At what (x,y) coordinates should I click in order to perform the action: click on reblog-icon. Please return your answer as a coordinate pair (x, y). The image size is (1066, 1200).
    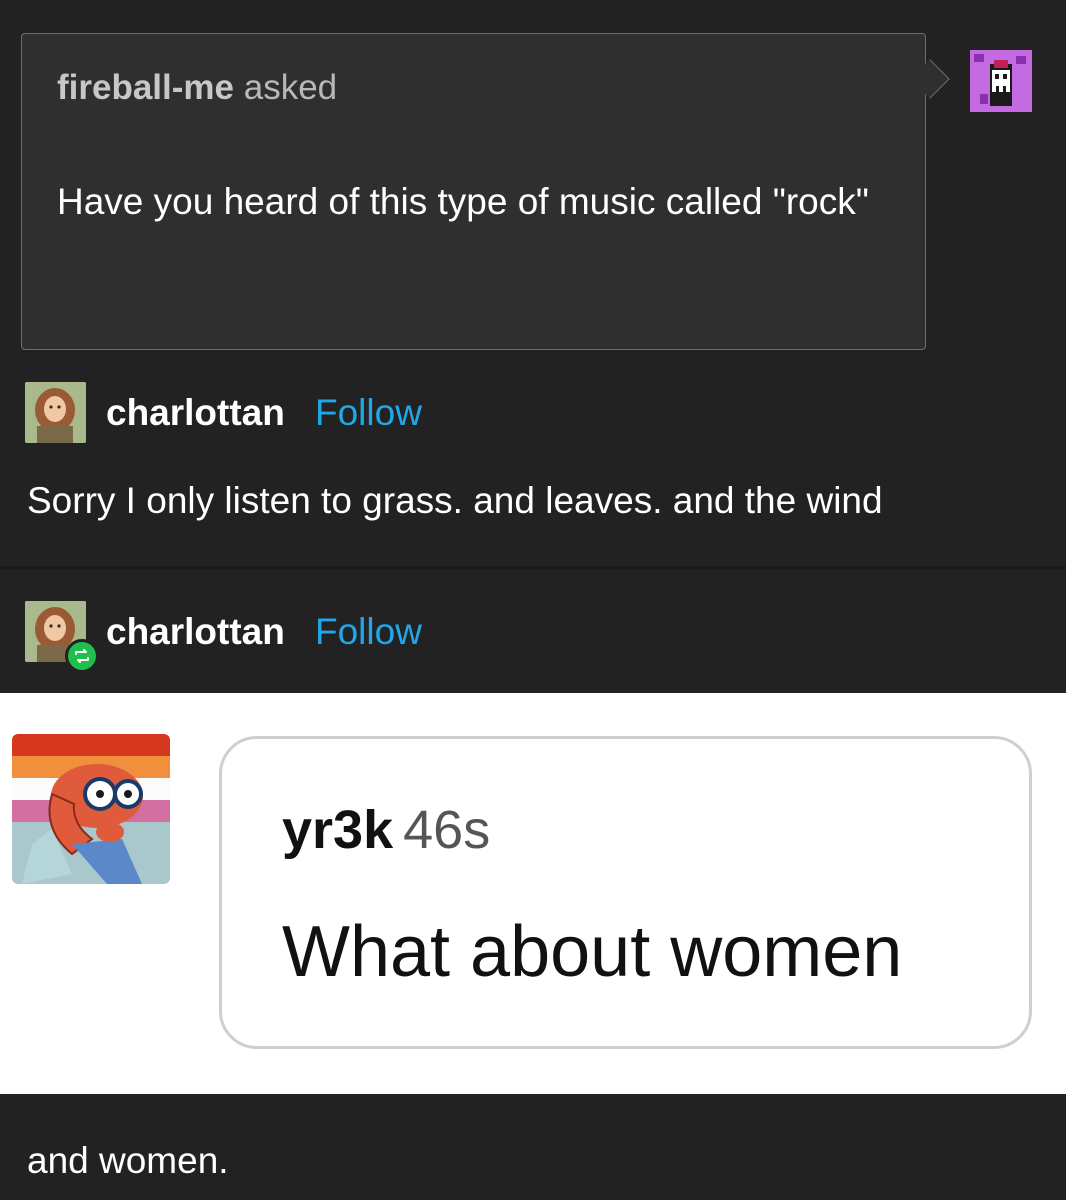
    Looking at the image, I should click on (82, 656).